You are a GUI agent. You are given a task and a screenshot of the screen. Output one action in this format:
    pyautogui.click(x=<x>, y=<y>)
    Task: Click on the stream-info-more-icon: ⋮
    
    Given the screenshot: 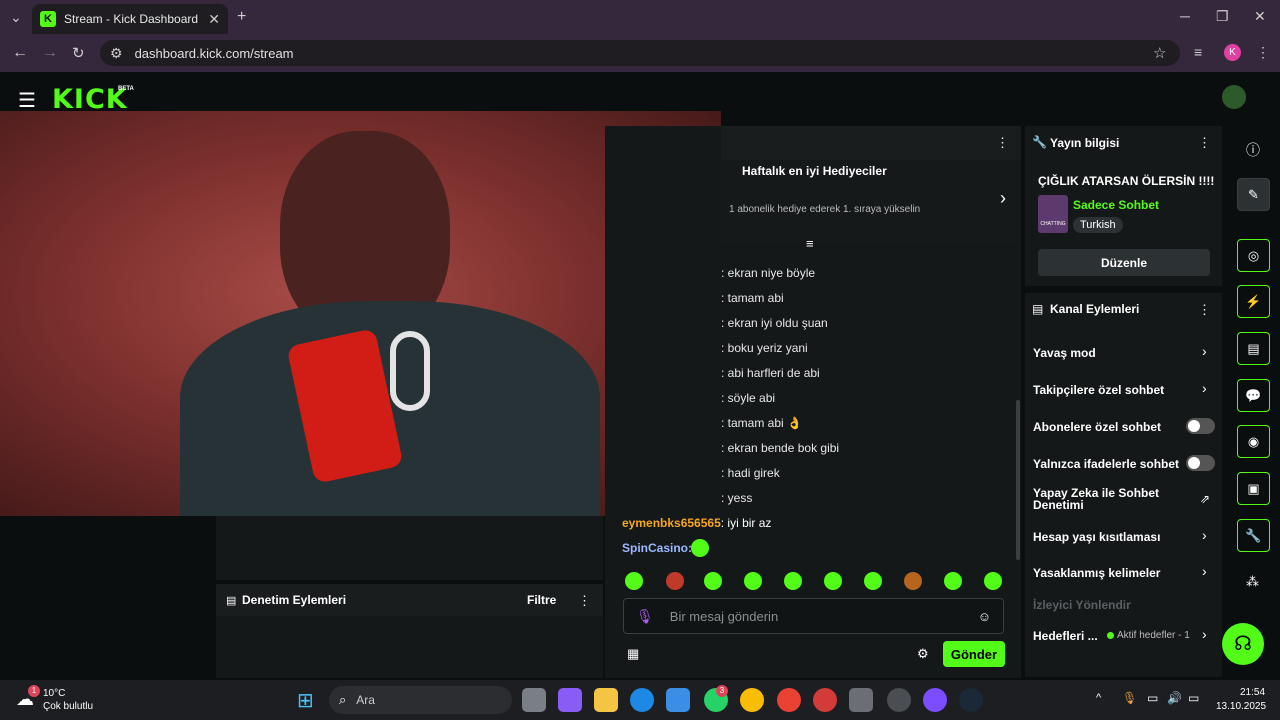 What is the action you would take?
    pyautogui.click(x=1204, y=143)
    